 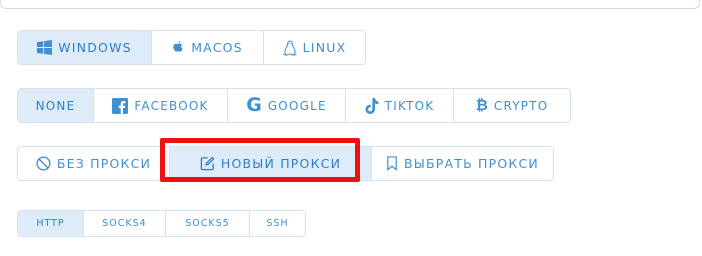 I want to click on tab-tiktok: TIKTOK, so click(x=400, y=105).